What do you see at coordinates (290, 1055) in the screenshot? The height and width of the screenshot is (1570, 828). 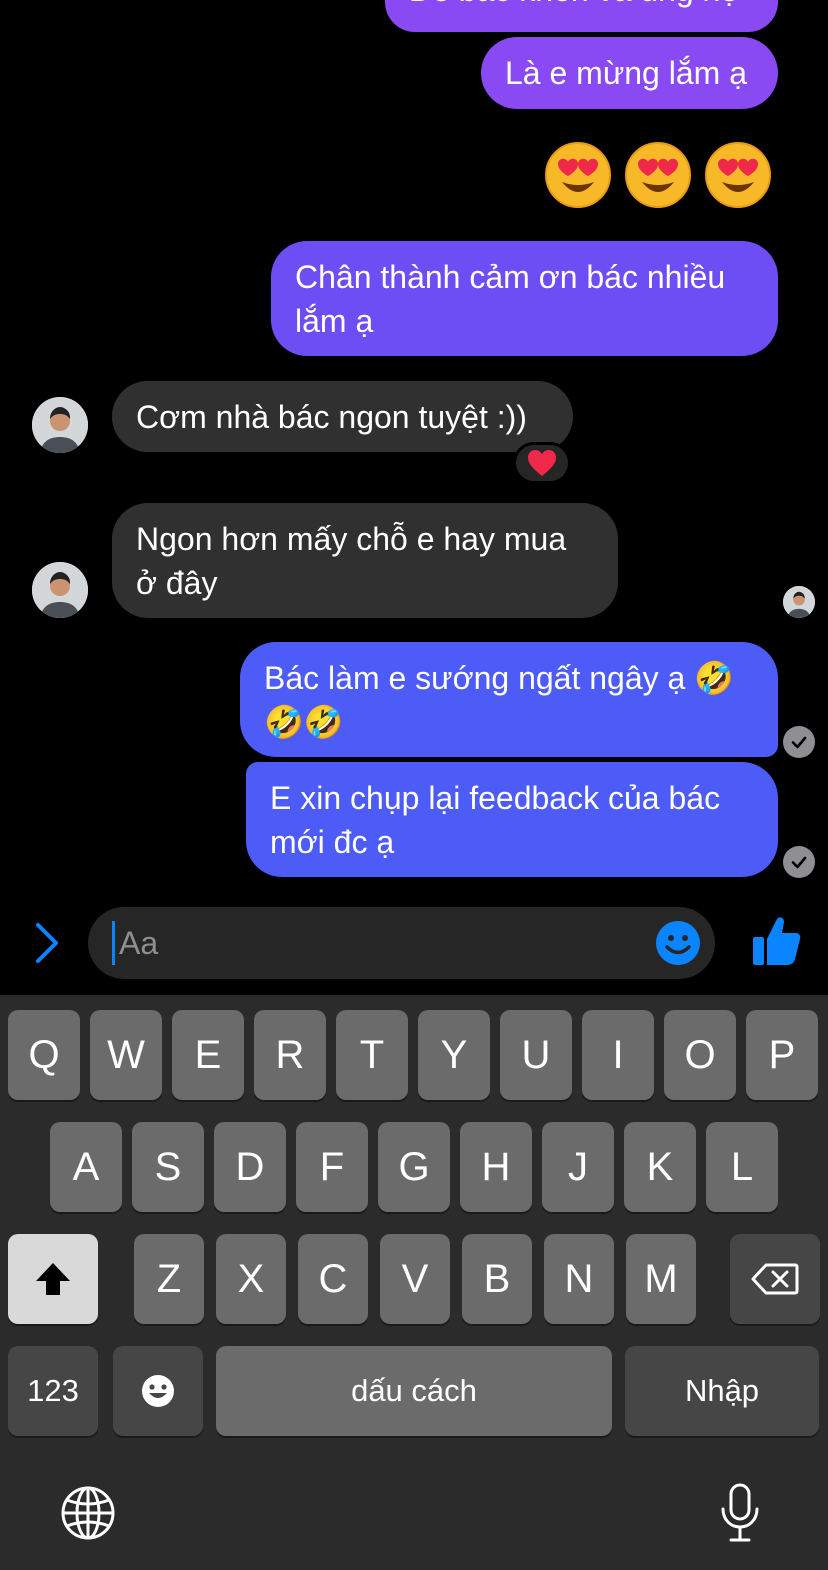 I see `key-r: R` at bounding box center [290, 1055].